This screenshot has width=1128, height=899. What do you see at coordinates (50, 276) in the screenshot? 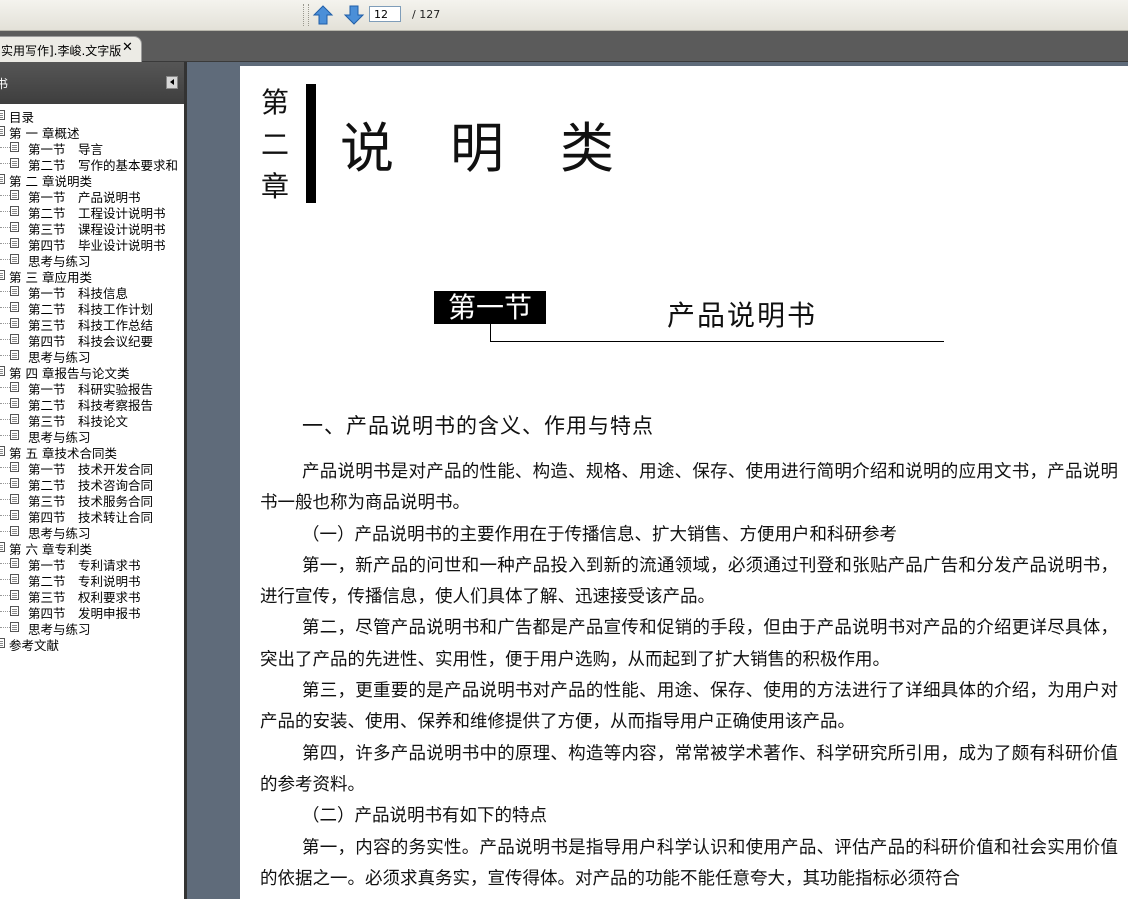
I see `bookmark-label: 第 三 章应用类` at bounding box center [50, 276].